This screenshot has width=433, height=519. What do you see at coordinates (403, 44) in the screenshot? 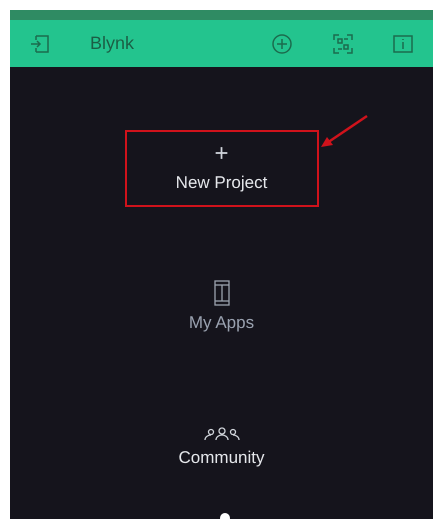
I see `info-icon` at bounding box center [403, 44].